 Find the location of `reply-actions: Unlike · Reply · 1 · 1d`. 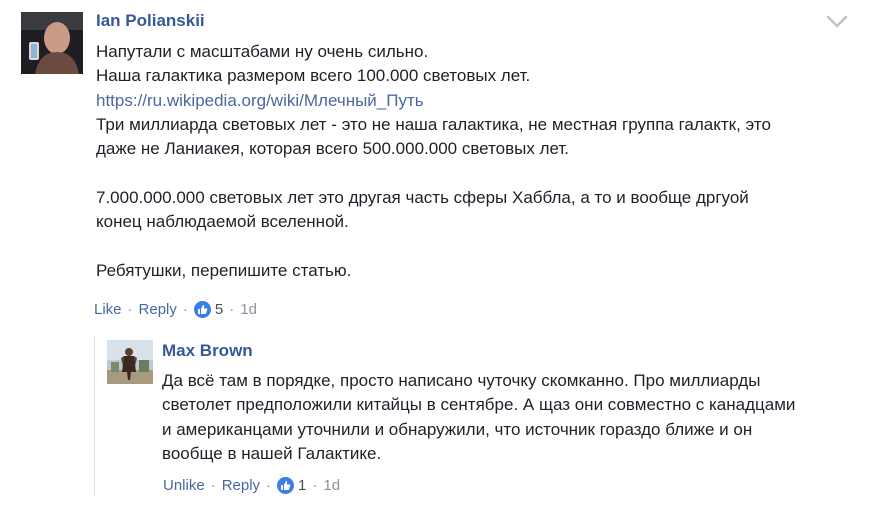

reply-actions: Unlike · Reply · 1 · 1d is located at coordinates (251, 485).